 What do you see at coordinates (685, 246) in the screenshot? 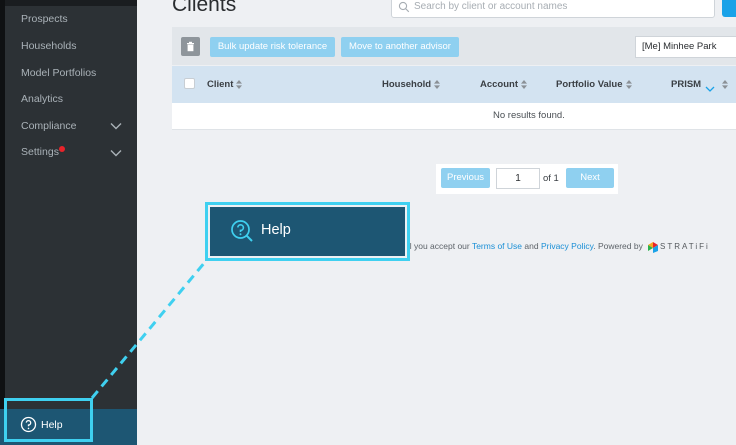
I see `stratifi-wordmark: STRATiFi` at bounding box center [685, 246].